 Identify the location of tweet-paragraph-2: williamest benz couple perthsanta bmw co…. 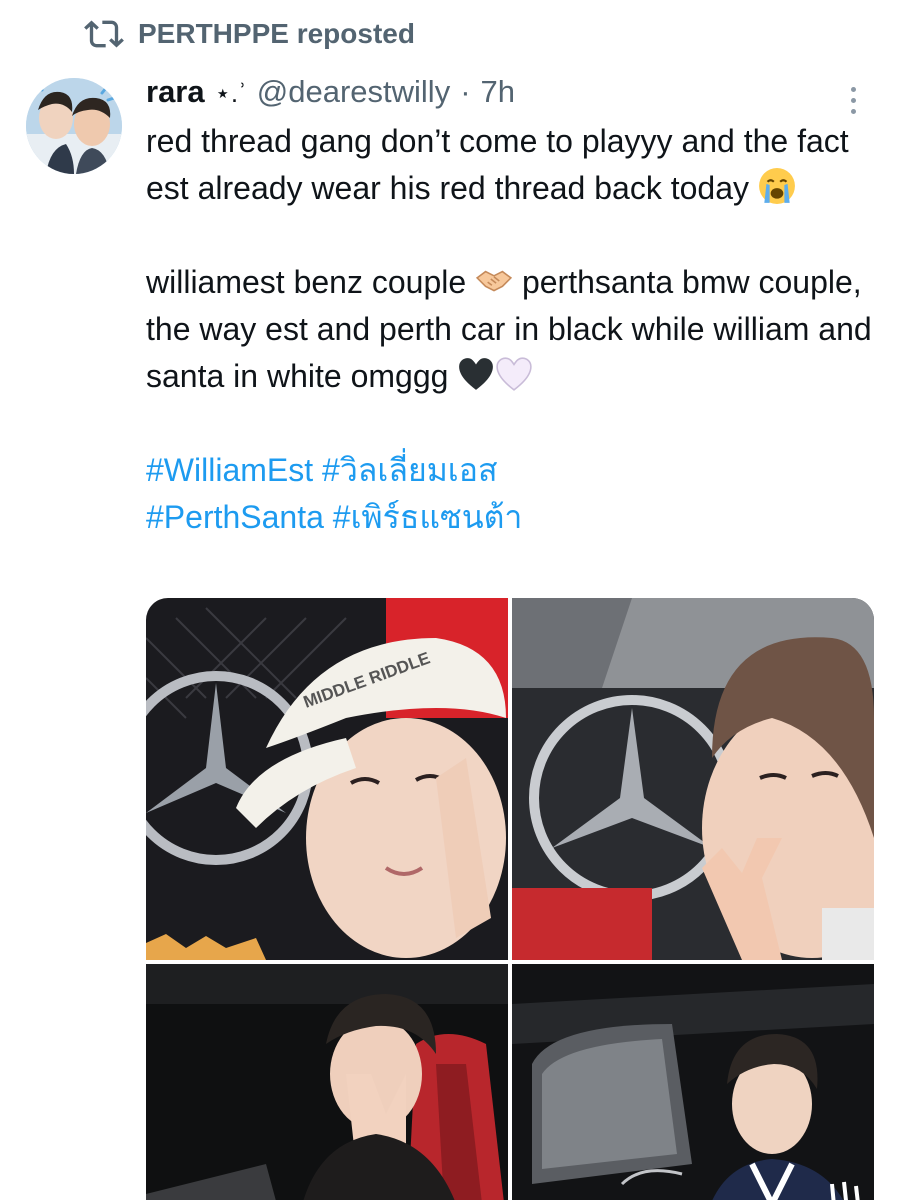
(516, 329).